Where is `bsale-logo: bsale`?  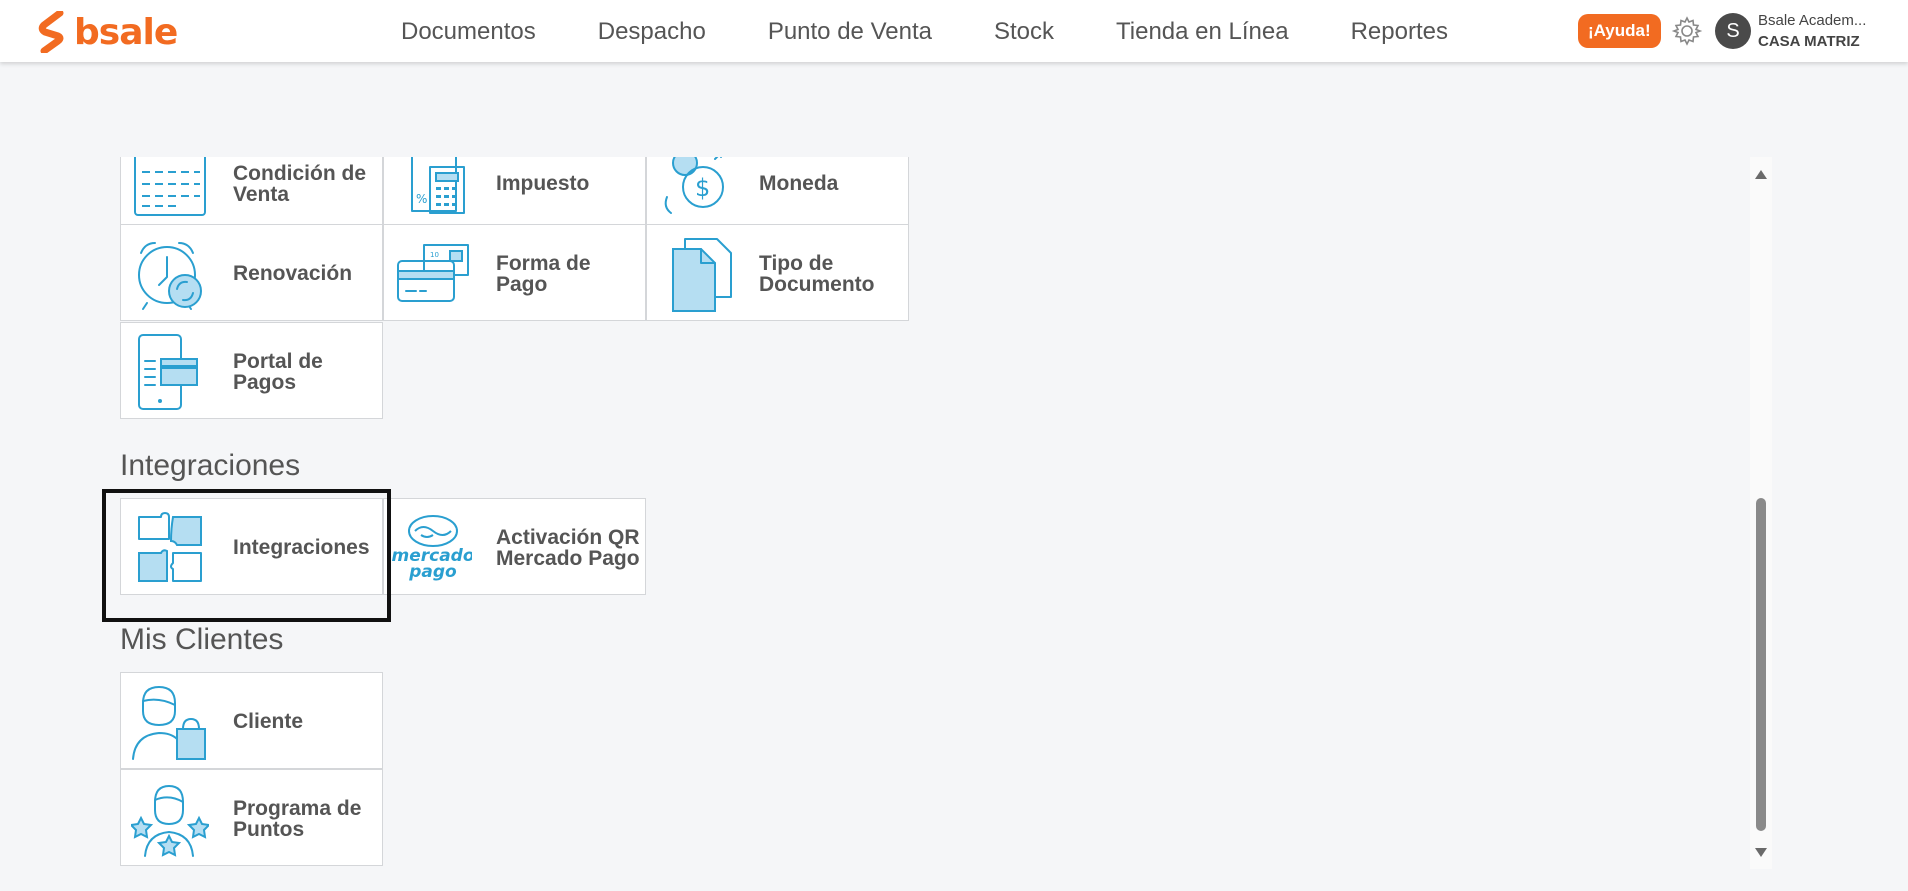
bsale-logo: bsale is located at coordinates (108, 32).